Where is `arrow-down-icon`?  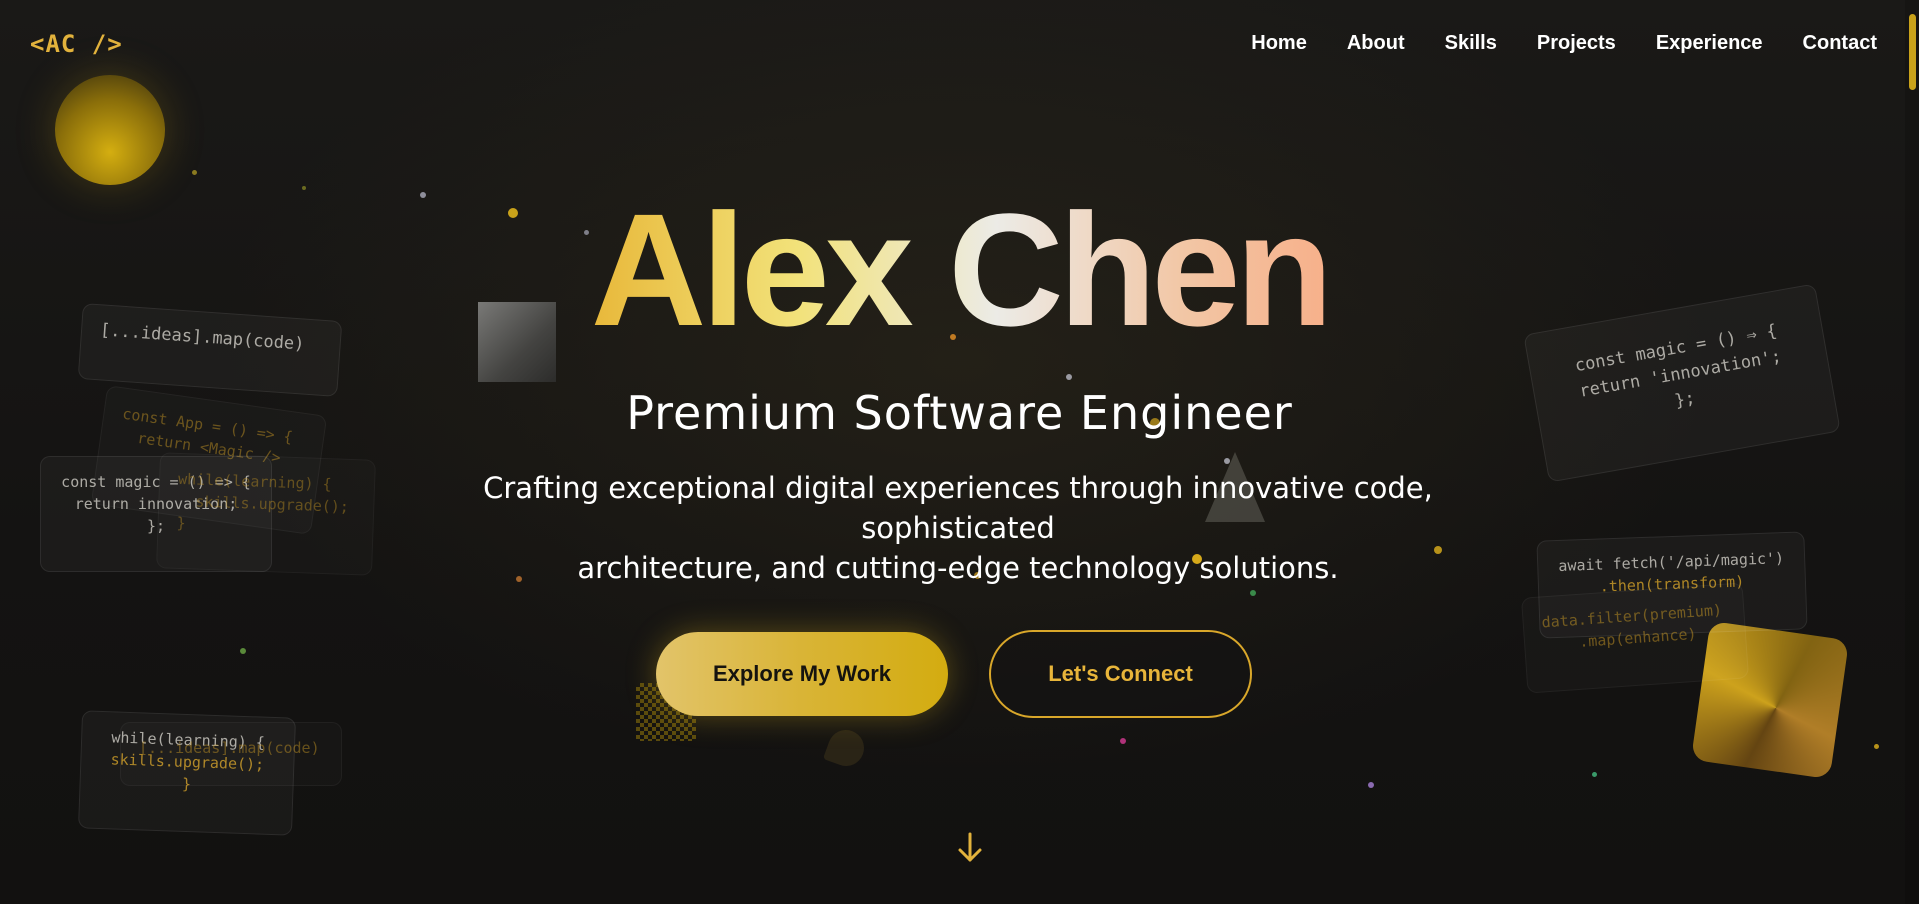 arrow-down-icon is located at coordinates (970, 848).